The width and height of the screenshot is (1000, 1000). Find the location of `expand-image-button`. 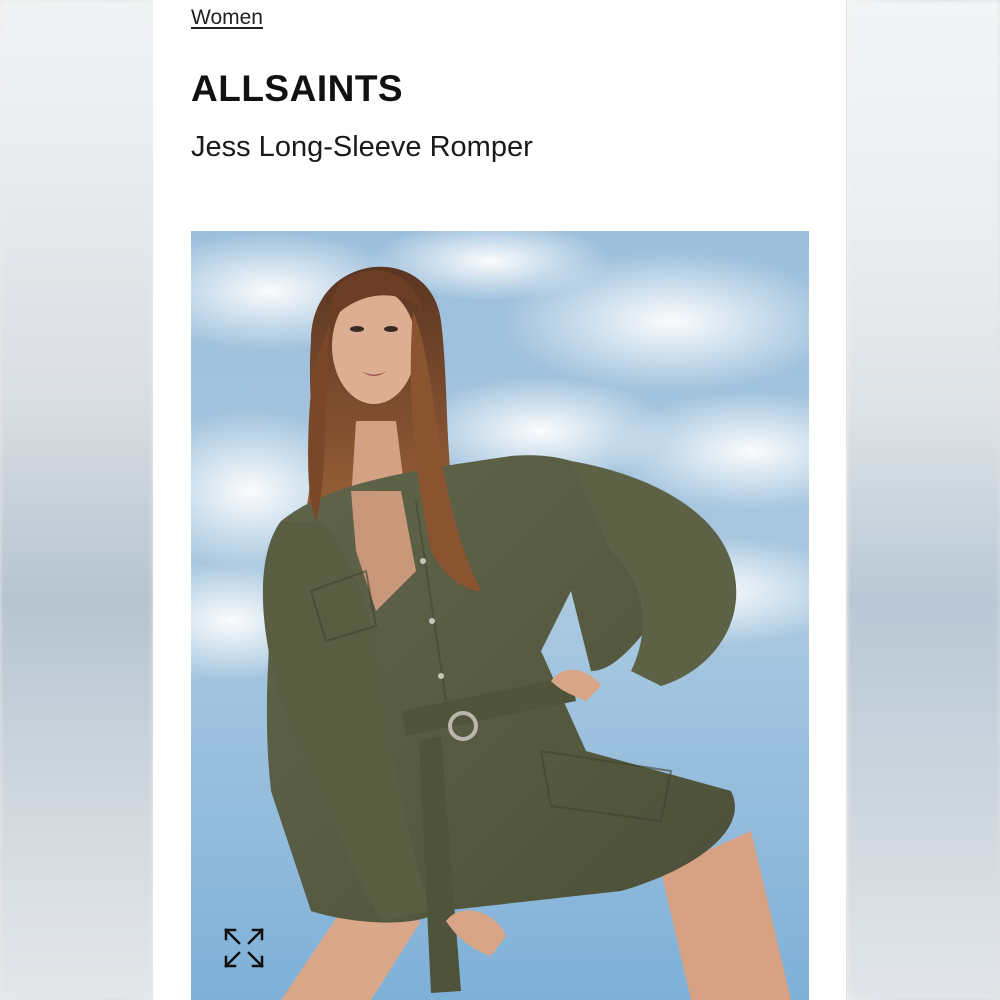

expand-image-button is located at coordinates (244, 948).